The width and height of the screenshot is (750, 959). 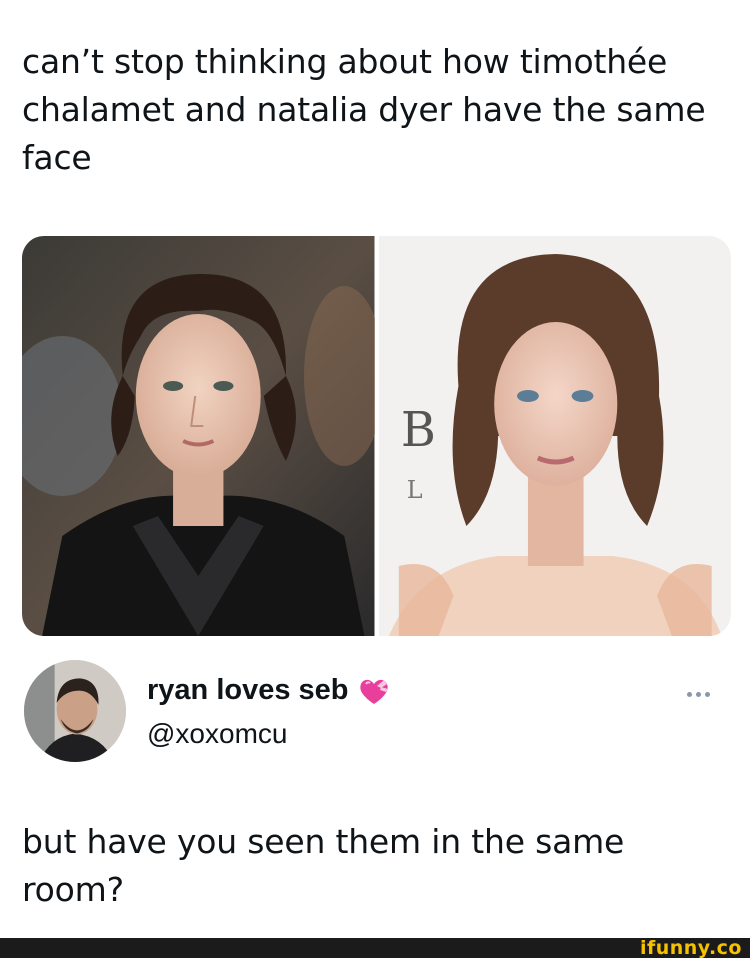 I want to click on watermark: ifunny.co, so click(x=691, y=948).